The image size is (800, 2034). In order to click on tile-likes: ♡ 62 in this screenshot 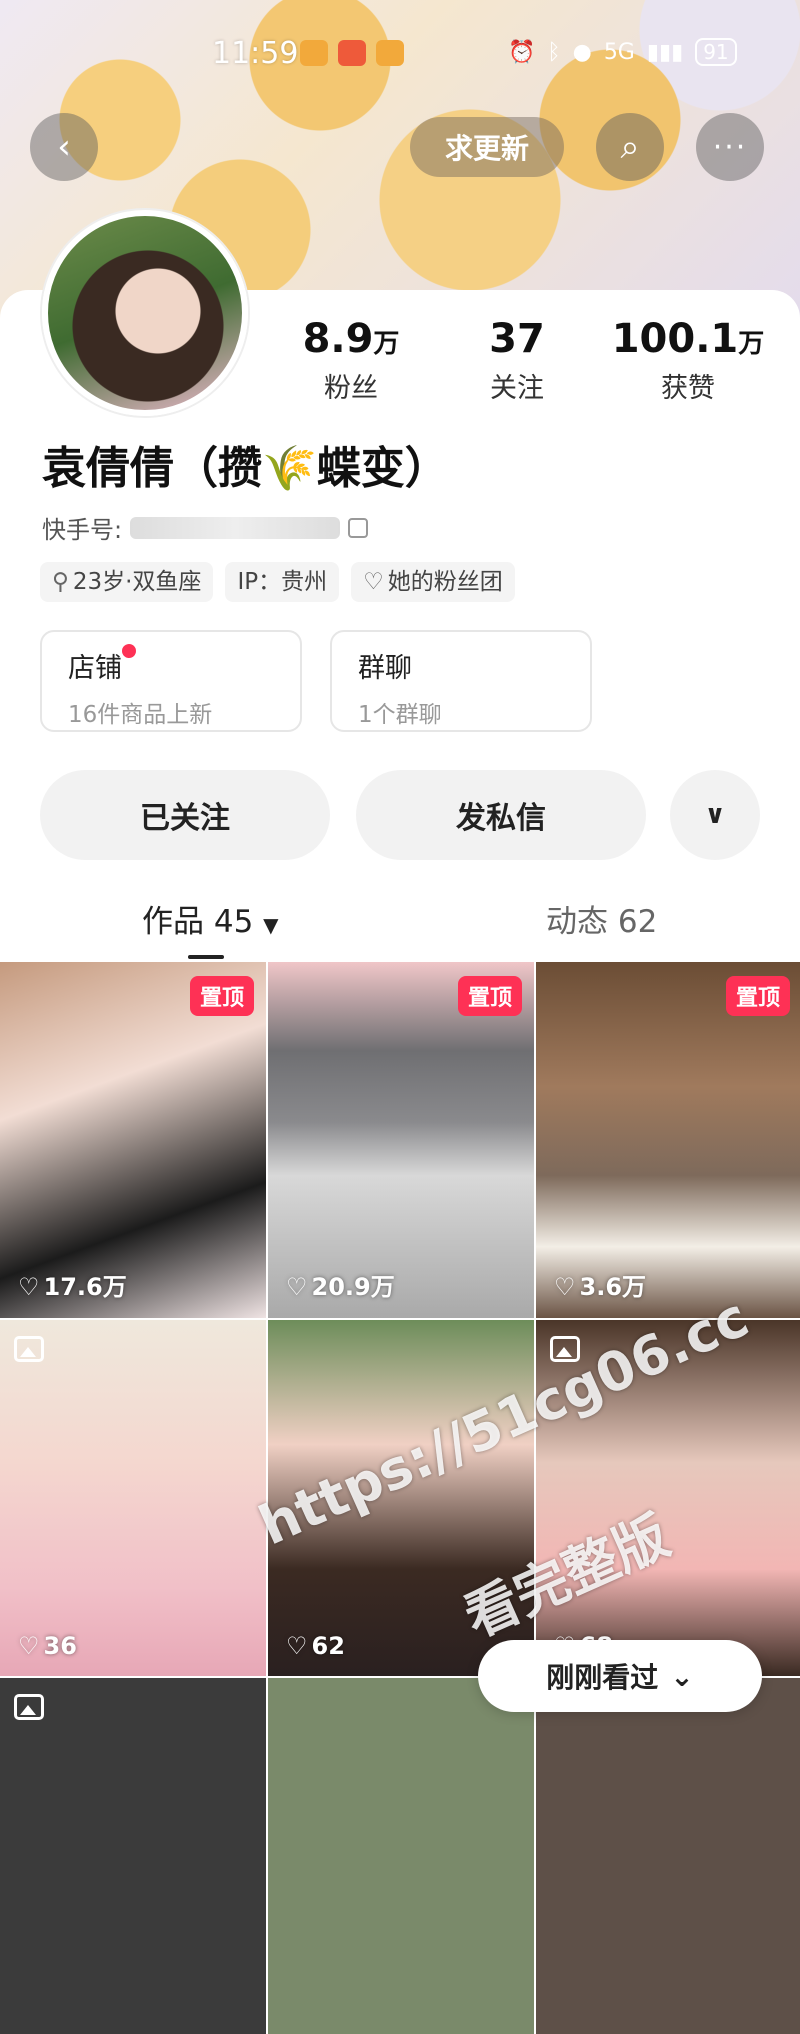, I will do `click(315, 1646)`.